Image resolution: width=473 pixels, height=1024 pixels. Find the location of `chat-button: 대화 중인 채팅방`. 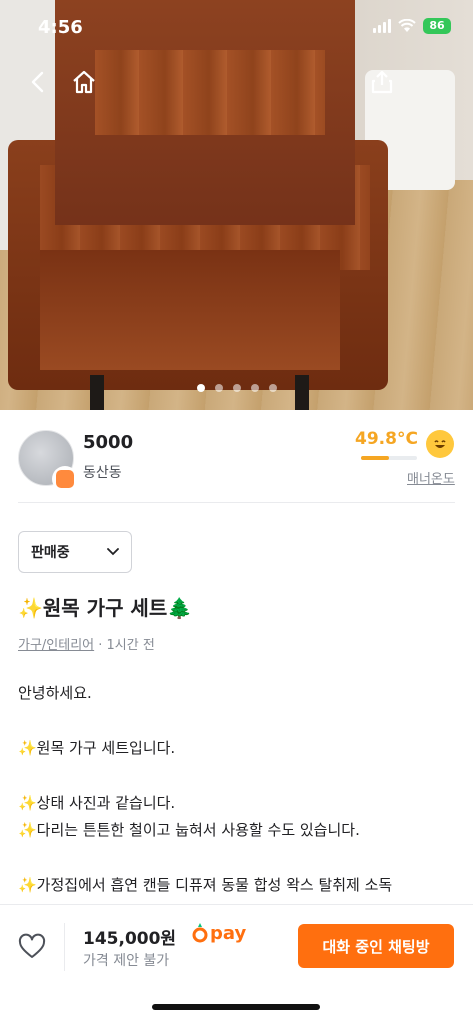

chat-button: 대화 중인 채팅방 is located at coordinates (376, 946).